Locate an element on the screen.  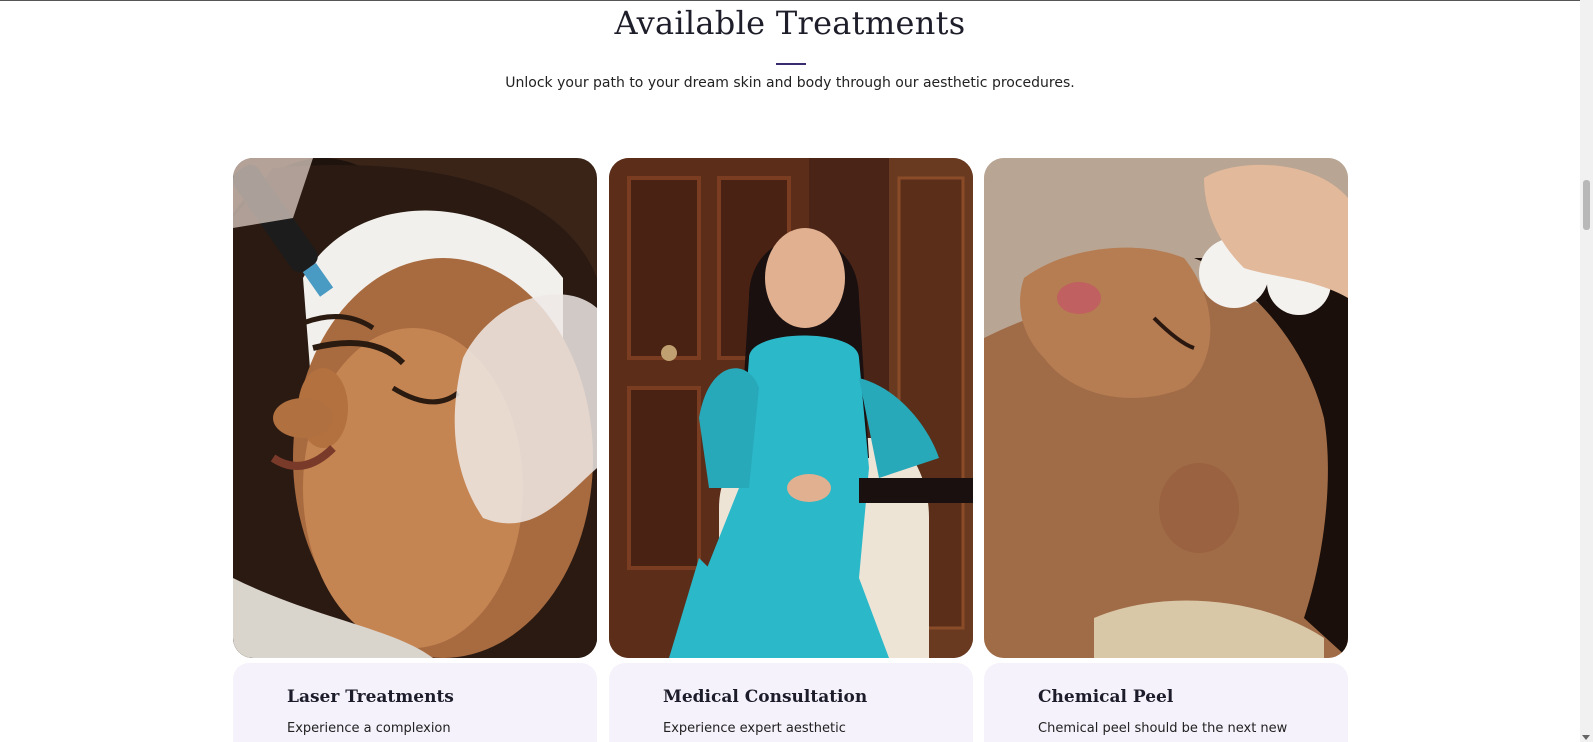
scrollbar-thumb is located at coordinates (1586, 205).